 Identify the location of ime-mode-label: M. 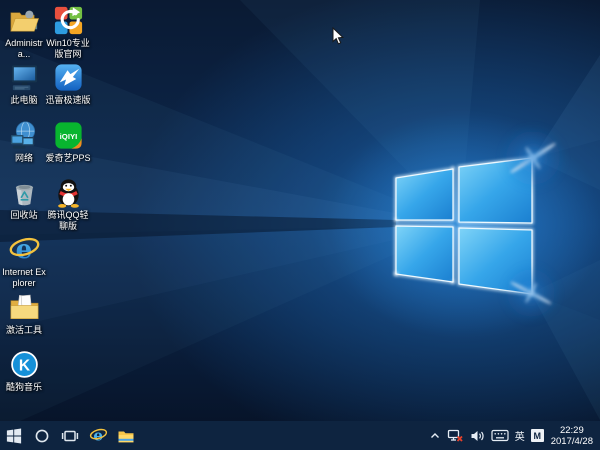
(537, 435).